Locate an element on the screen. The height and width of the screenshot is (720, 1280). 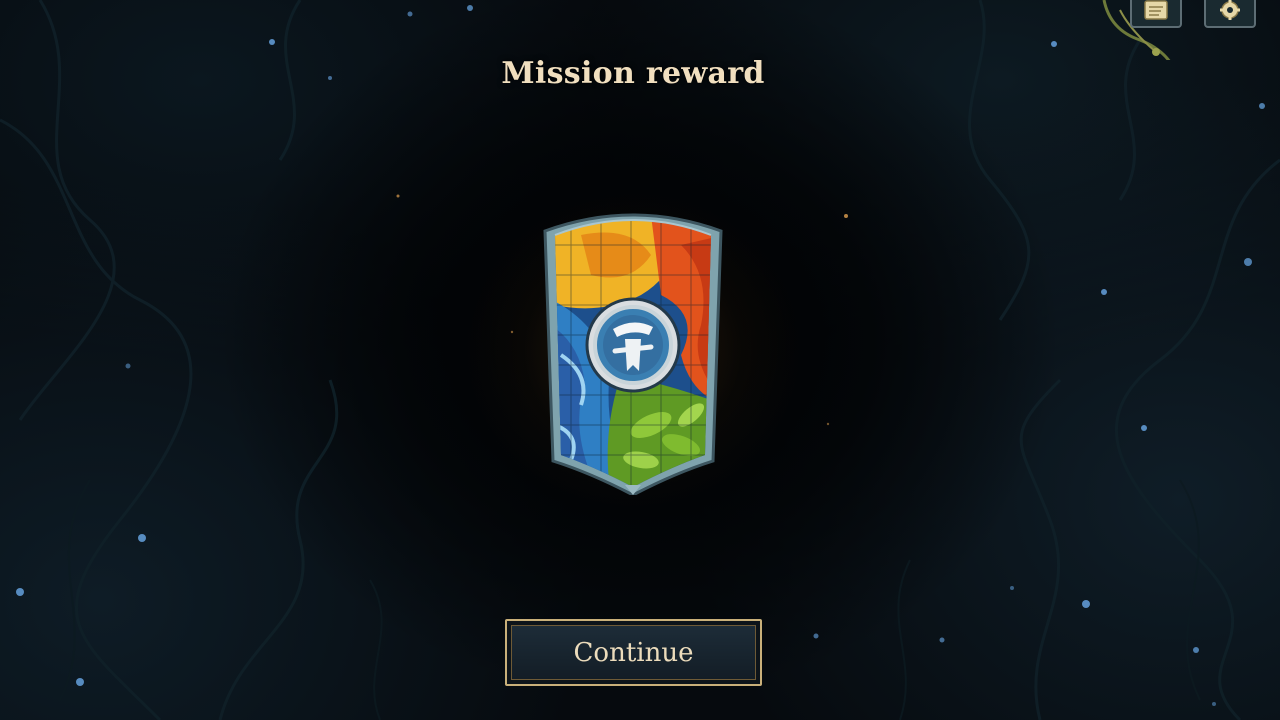
continue-button-face: Continue is located at coordinates (633, 652).